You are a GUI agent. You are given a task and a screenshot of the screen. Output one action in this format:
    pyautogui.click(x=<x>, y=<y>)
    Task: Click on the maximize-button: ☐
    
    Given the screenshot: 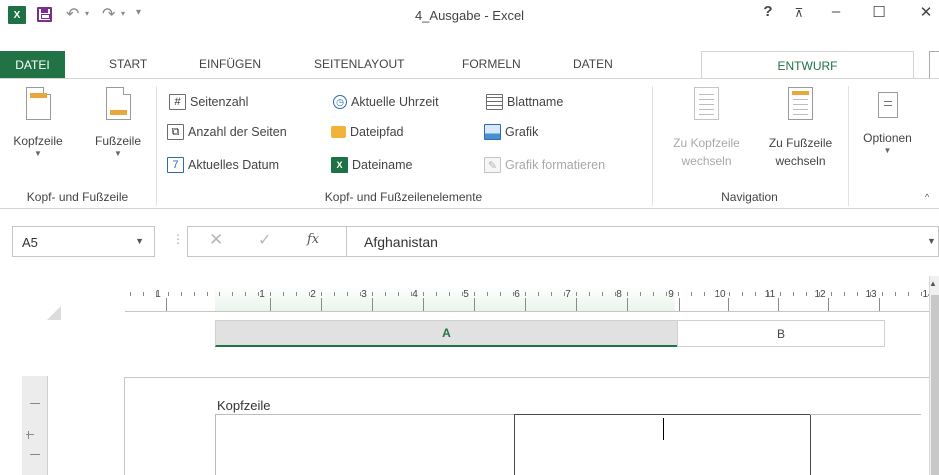 What is the action you would take?
    pyautogui.click(x=879, y=12)
    